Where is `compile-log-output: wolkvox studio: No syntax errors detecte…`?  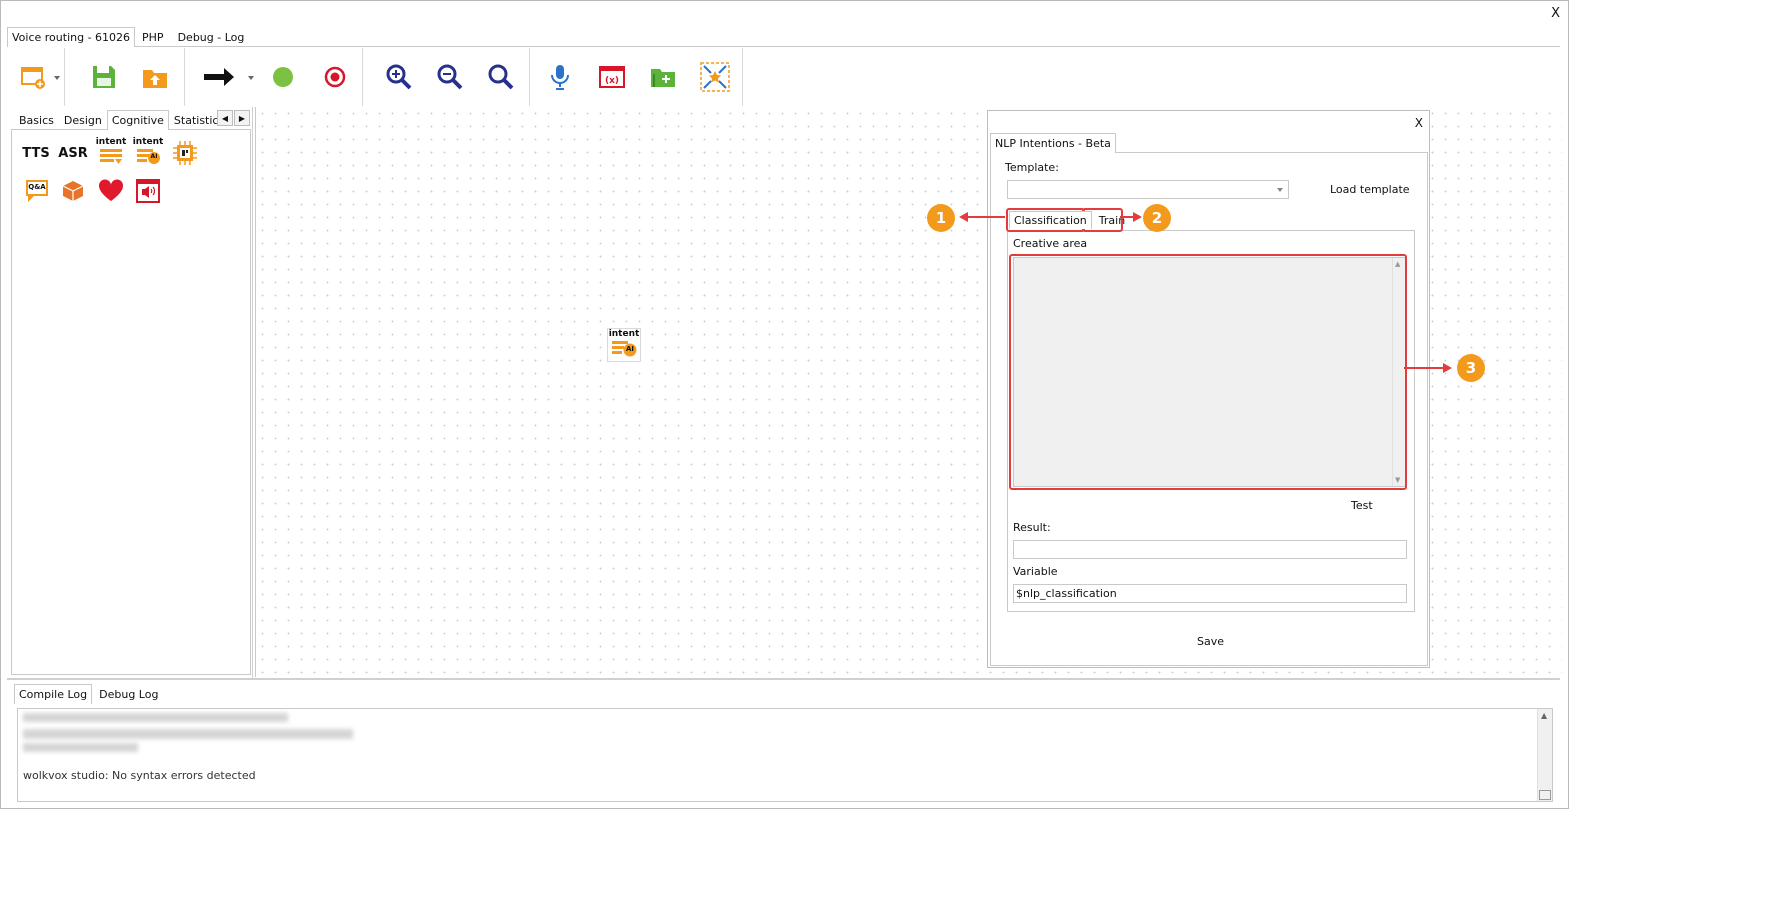
compile-log-output: wolkvox studio: No syntax errors detecte… is located at coordinates (785, 755).